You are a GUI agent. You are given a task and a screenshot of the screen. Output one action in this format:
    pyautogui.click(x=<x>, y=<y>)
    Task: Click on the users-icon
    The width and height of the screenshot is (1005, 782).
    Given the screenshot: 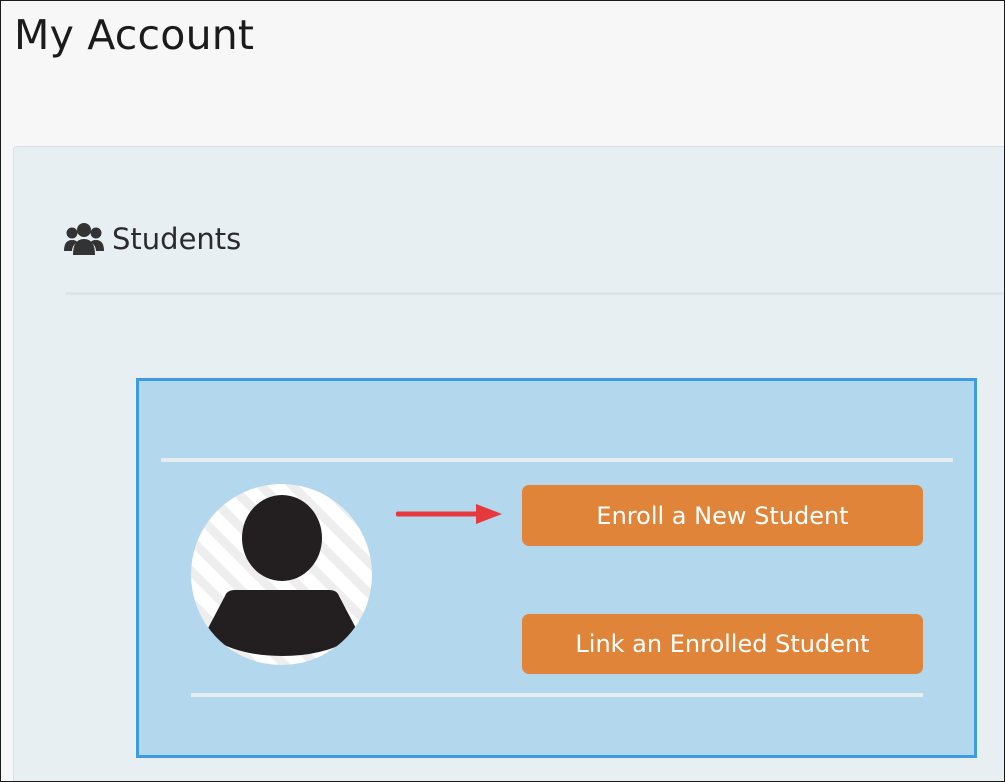 What is the action you would take?
    pyautogui.click(x=84, y=239)
    